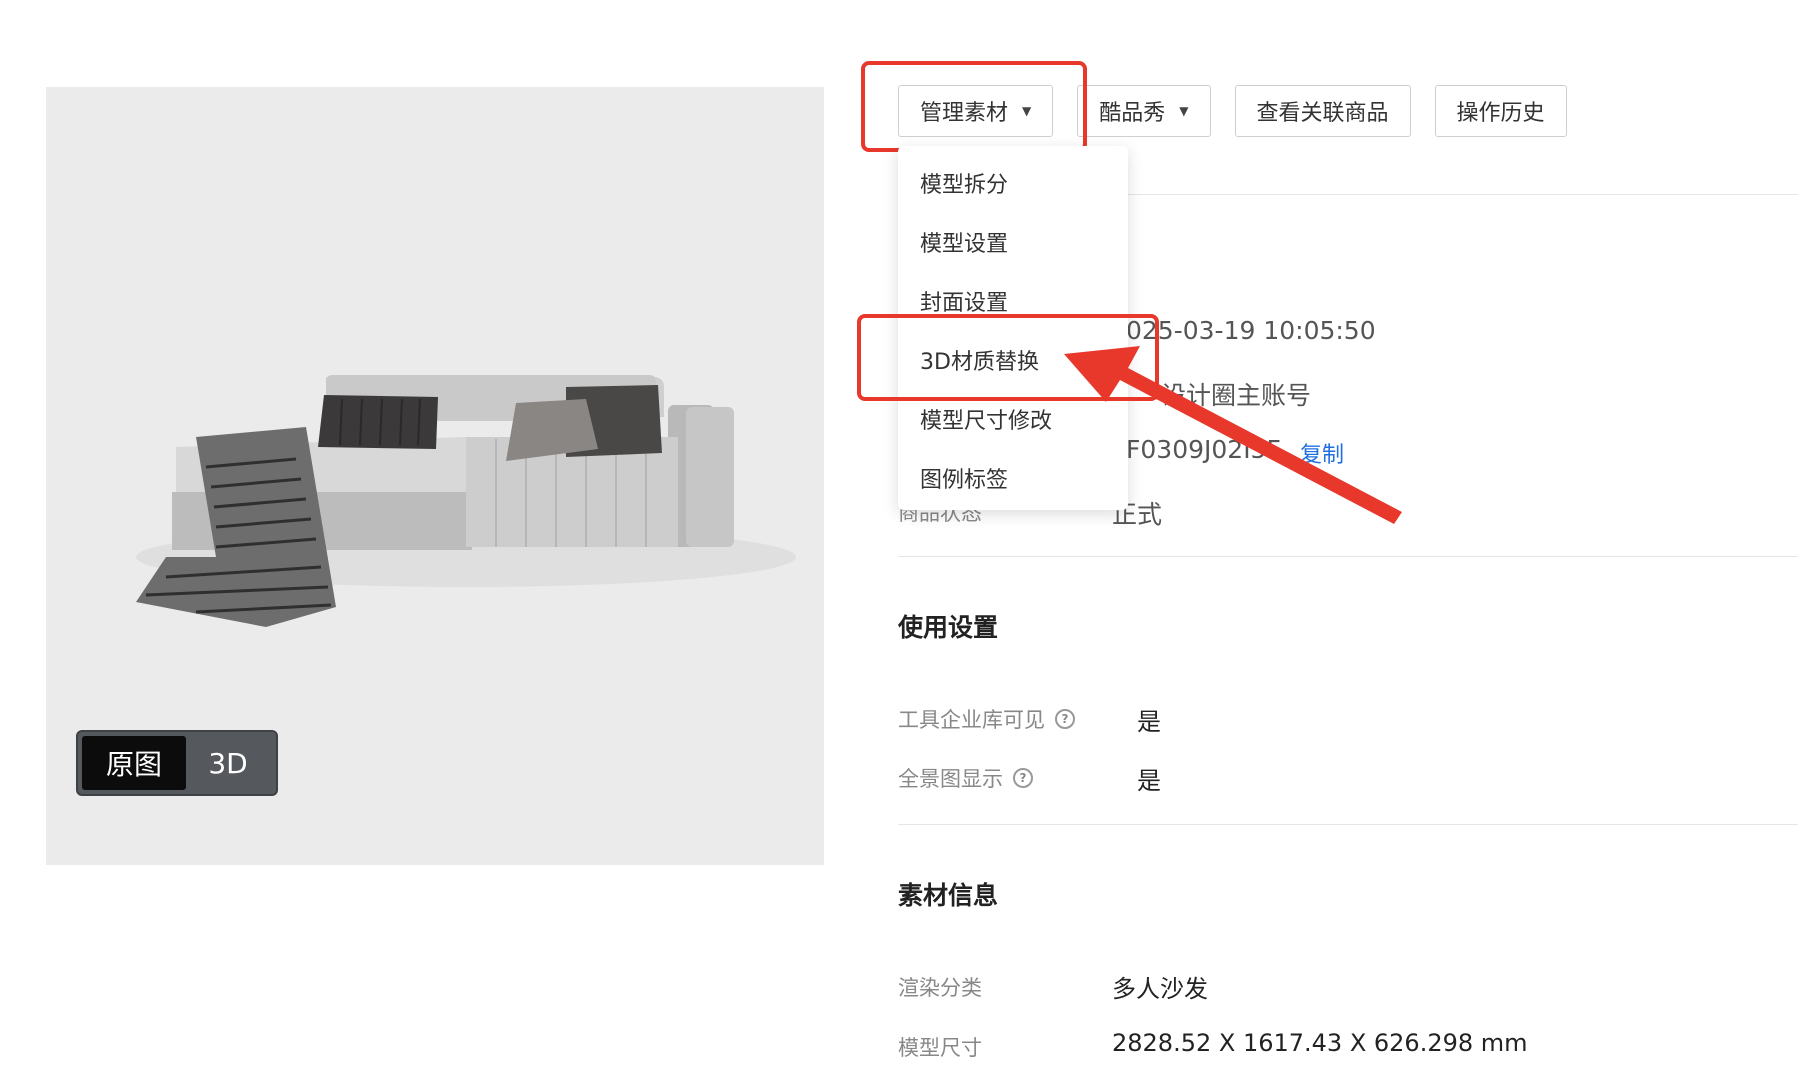 The width and height of the screenshot is (1798, 1088). I want to click on three-d-tab: 3D, so click(228, 763).